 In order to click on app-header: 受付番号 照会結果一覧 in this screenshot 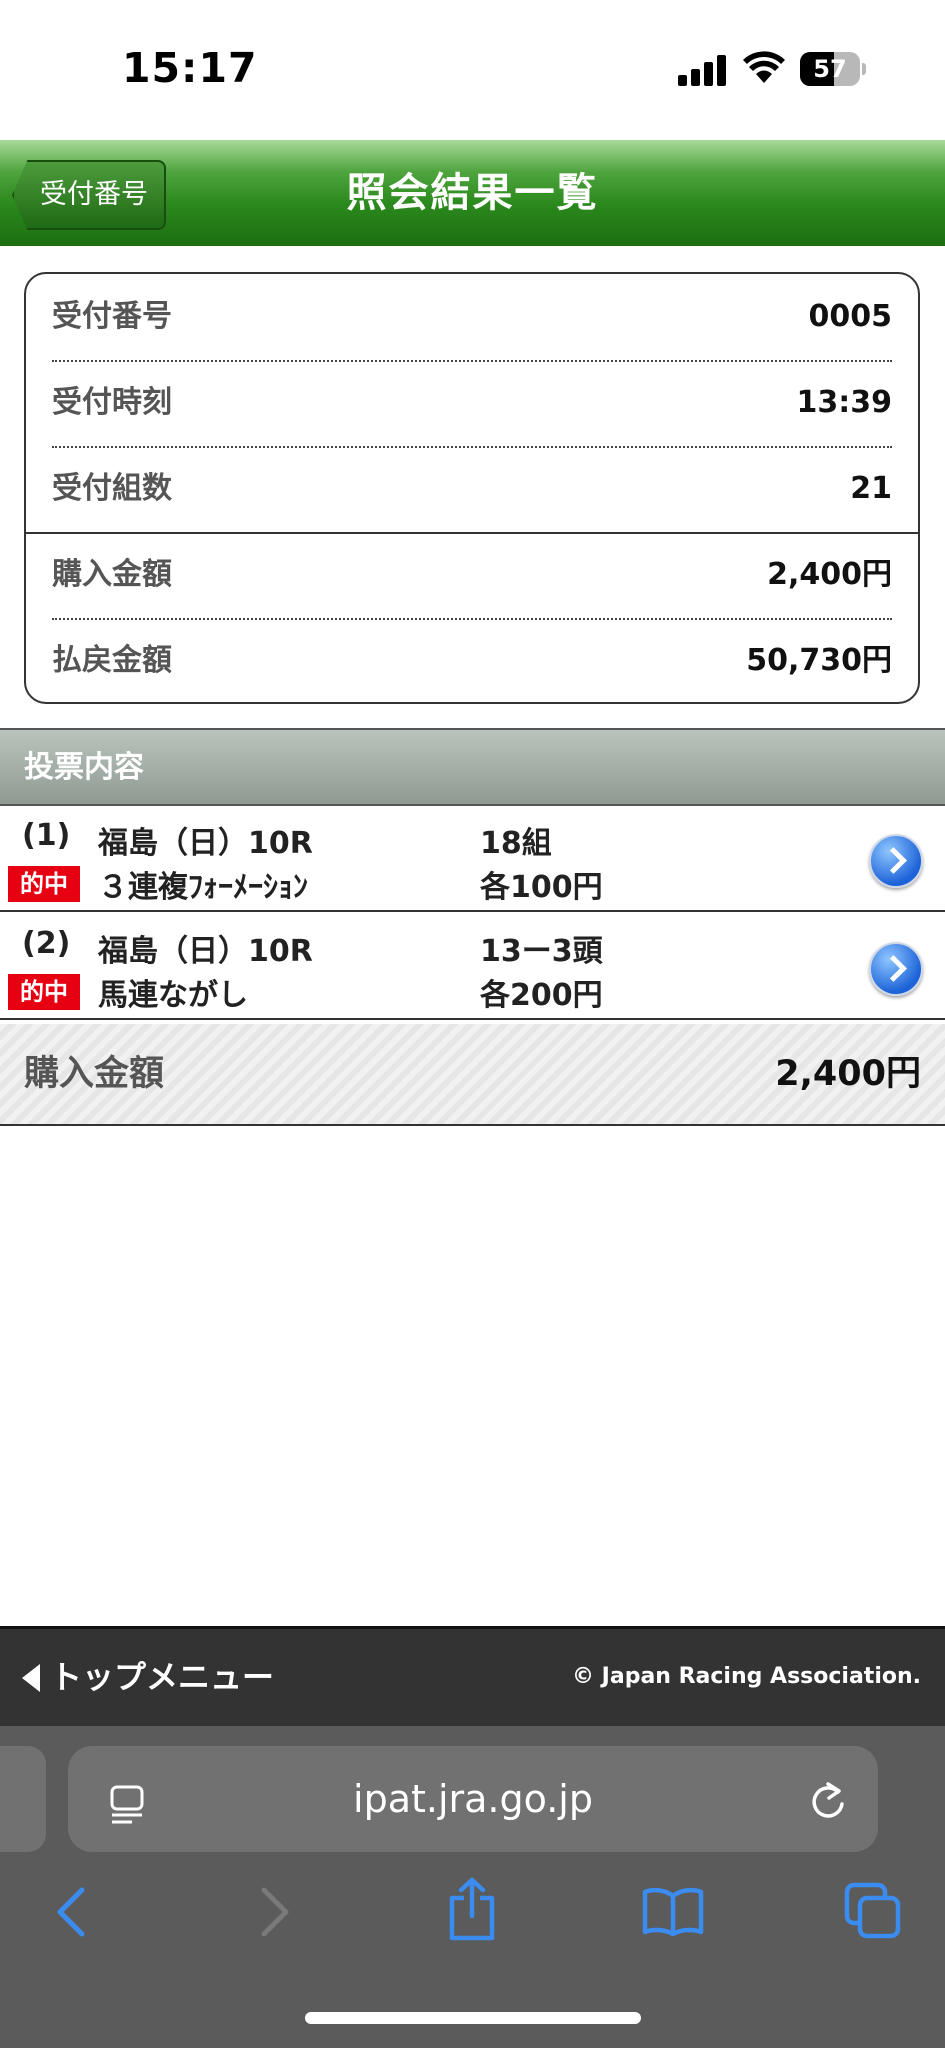, I will do `click(472, 193)`.